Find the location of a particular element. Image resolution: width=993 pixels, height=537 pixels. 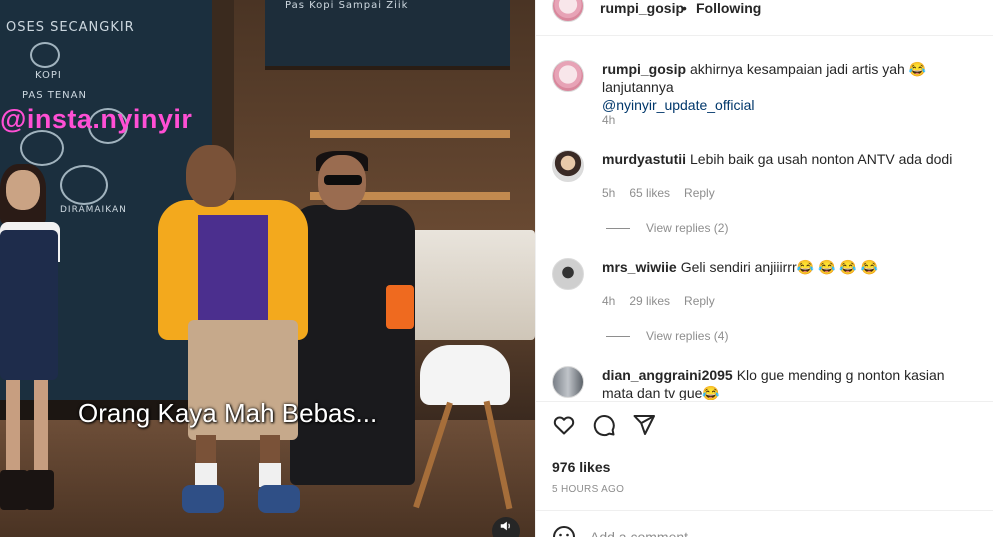

caption-time: 4h is located at coordinates (608, 120).